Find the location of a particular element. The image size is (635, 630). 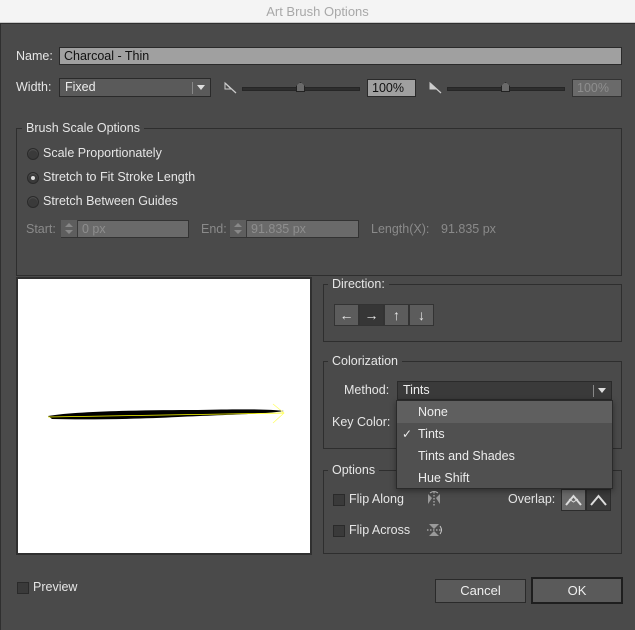

overlap-label: Overlap: is located at coordinates (532, 499).